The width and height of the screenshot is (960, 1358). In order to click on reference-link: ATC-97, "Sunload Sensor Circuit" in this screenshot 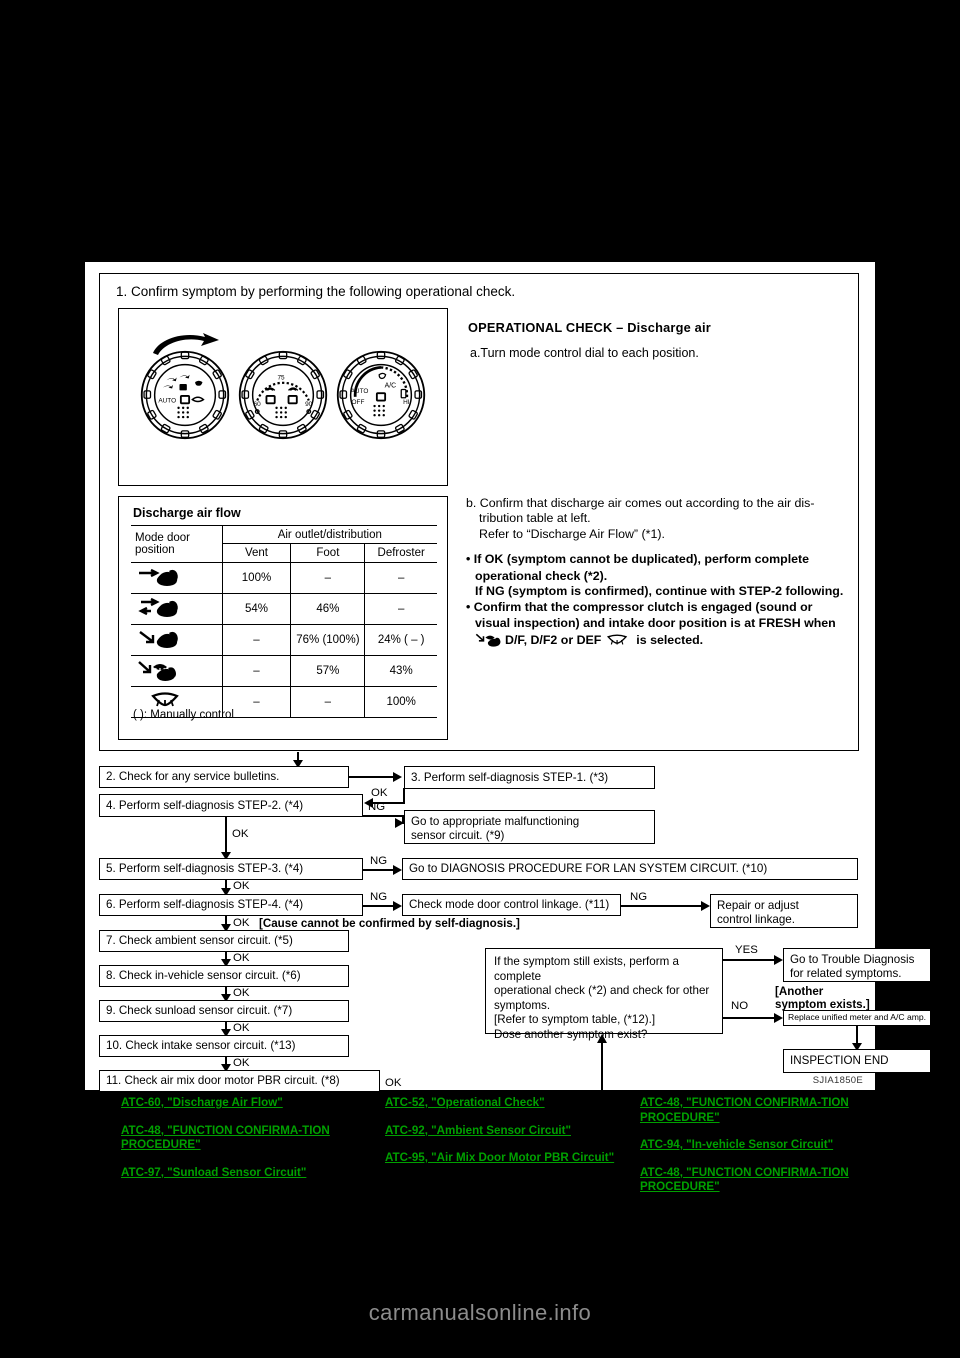, I will do `click(246, 1173)`.